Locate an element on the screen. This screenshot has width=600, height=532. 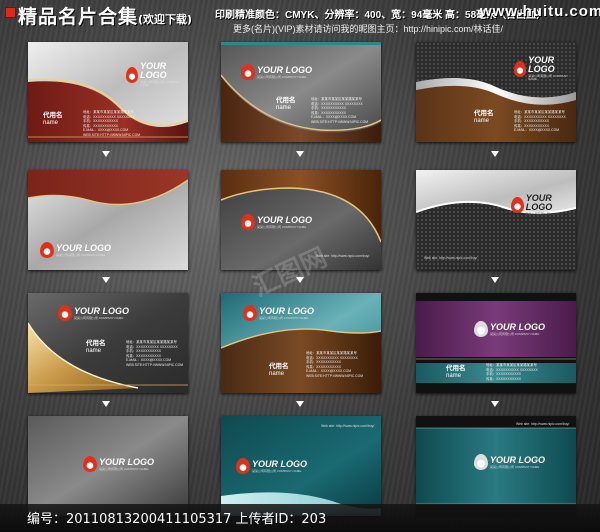
card-10: YOUR LOGO 某某公司有限公司 COMPANY NAME is located at coordinates (108, 466).